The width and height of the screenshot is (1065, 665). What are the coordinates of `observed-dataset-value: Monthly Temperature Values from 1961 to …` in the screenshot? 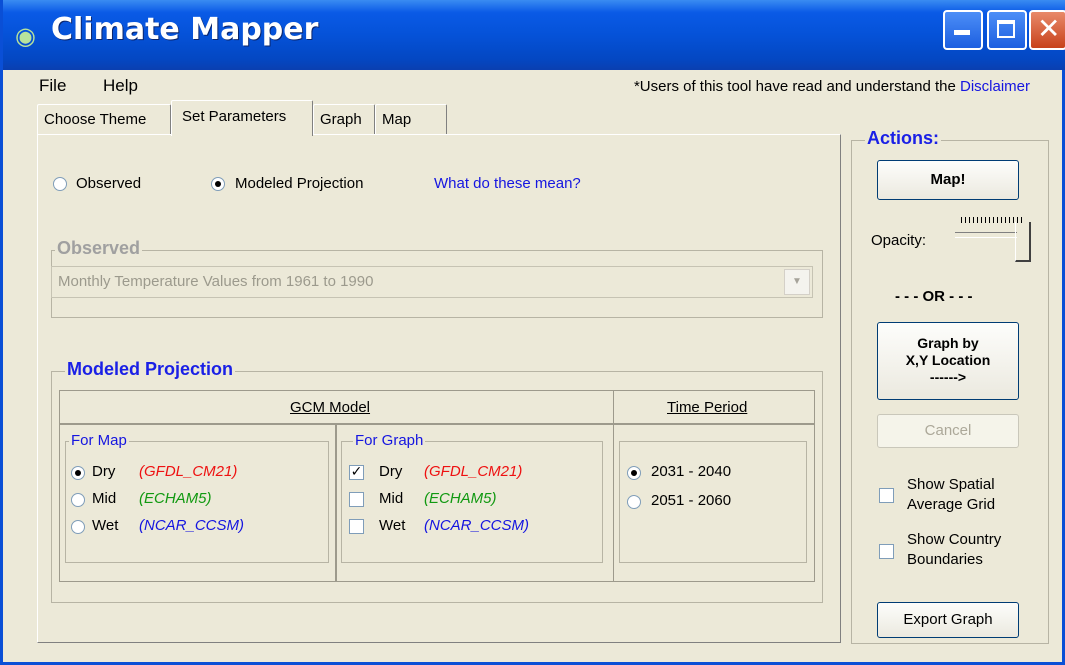 It's located at (216, 281).